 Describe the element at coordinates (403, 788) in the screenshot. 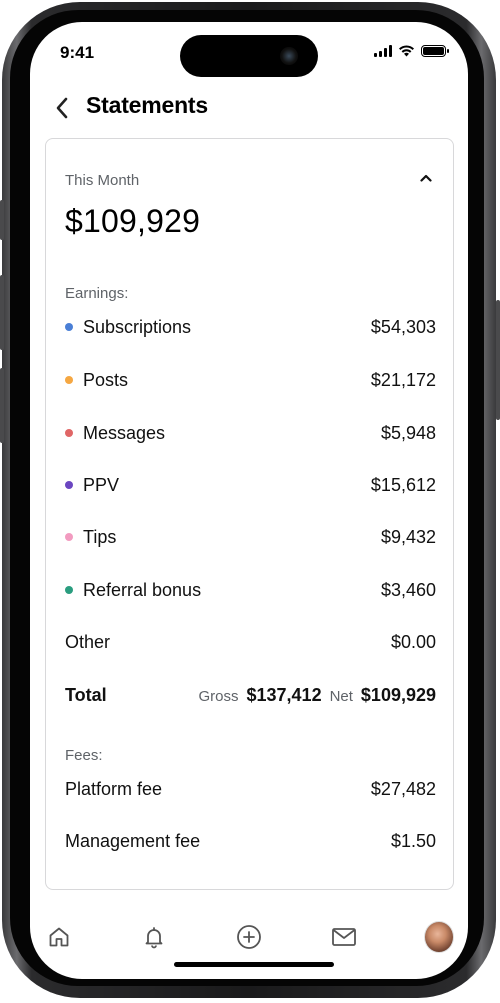

I see `row-value: $27,482` at that location.